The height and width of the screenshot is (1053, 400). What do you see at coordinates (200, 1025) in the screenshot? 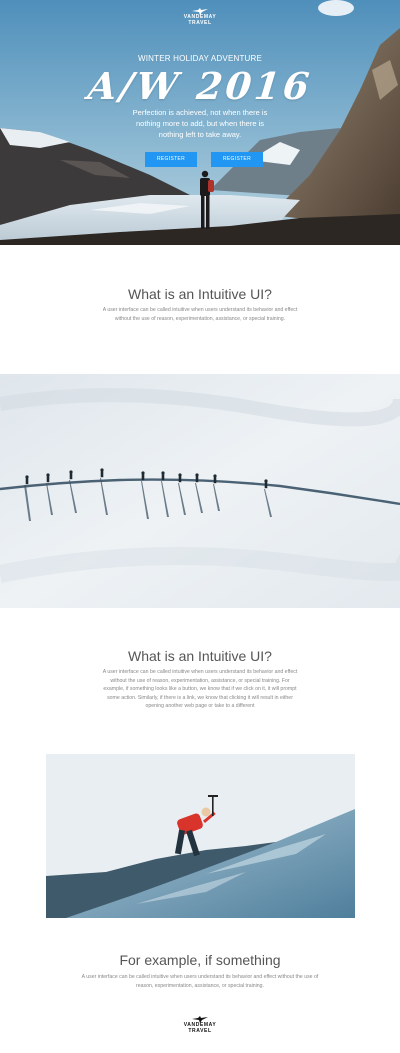
I see `footer-logo: VANDEMAY TRAVEL` at bounding box center [200, 1025].